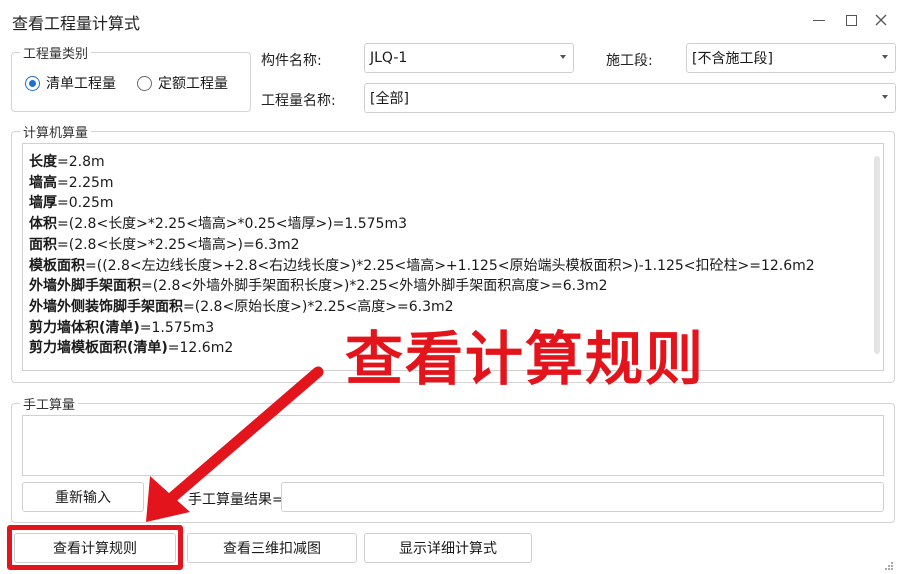 Image resolution: width=897 pixels, height=574 pixels. I want to click on annotation-text: 查看计算规则, so click(525, 359).